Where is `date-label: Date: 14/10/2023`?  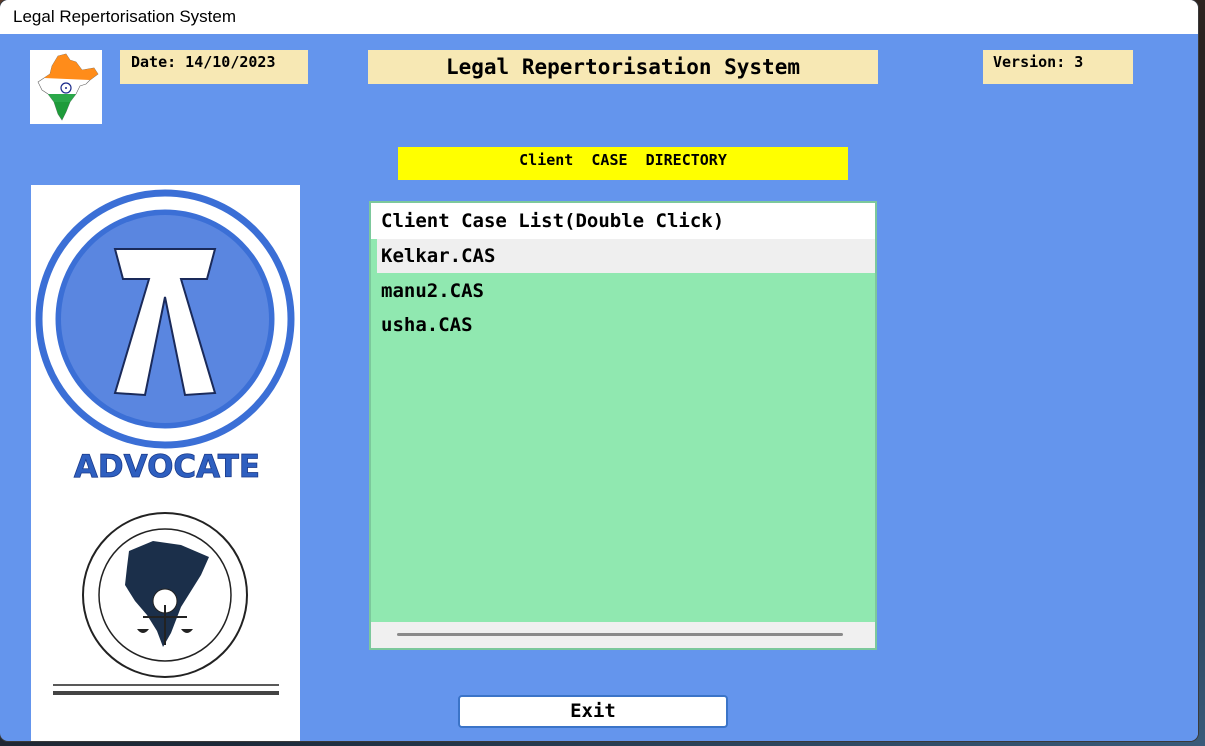 date-label: Date: 14/10/2023 is located at coordinates (214, 67).